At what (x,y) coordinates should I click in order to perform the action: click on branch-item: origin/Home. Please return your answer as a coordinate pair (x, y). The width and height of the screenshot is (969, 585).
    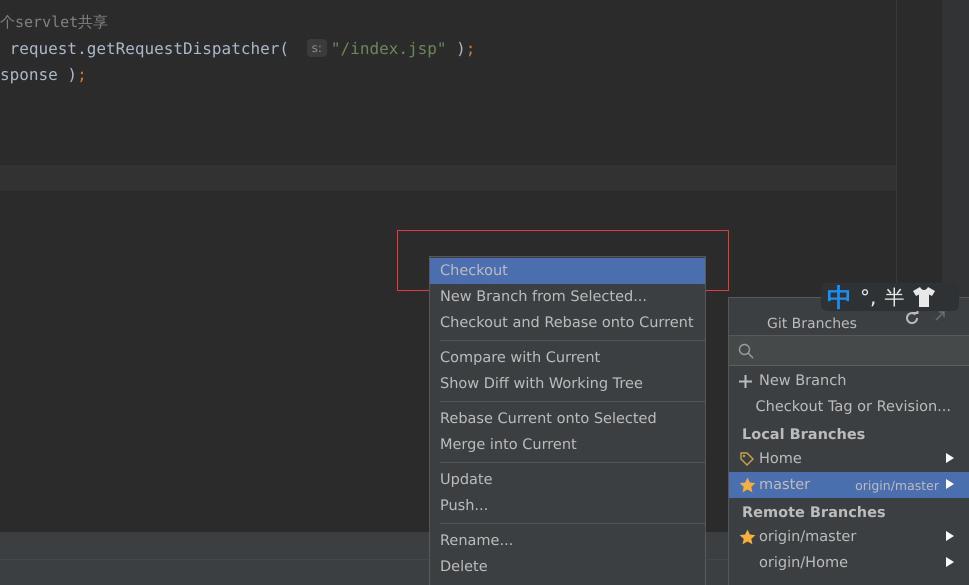
    Looking at the image, I should click on (849, 563).